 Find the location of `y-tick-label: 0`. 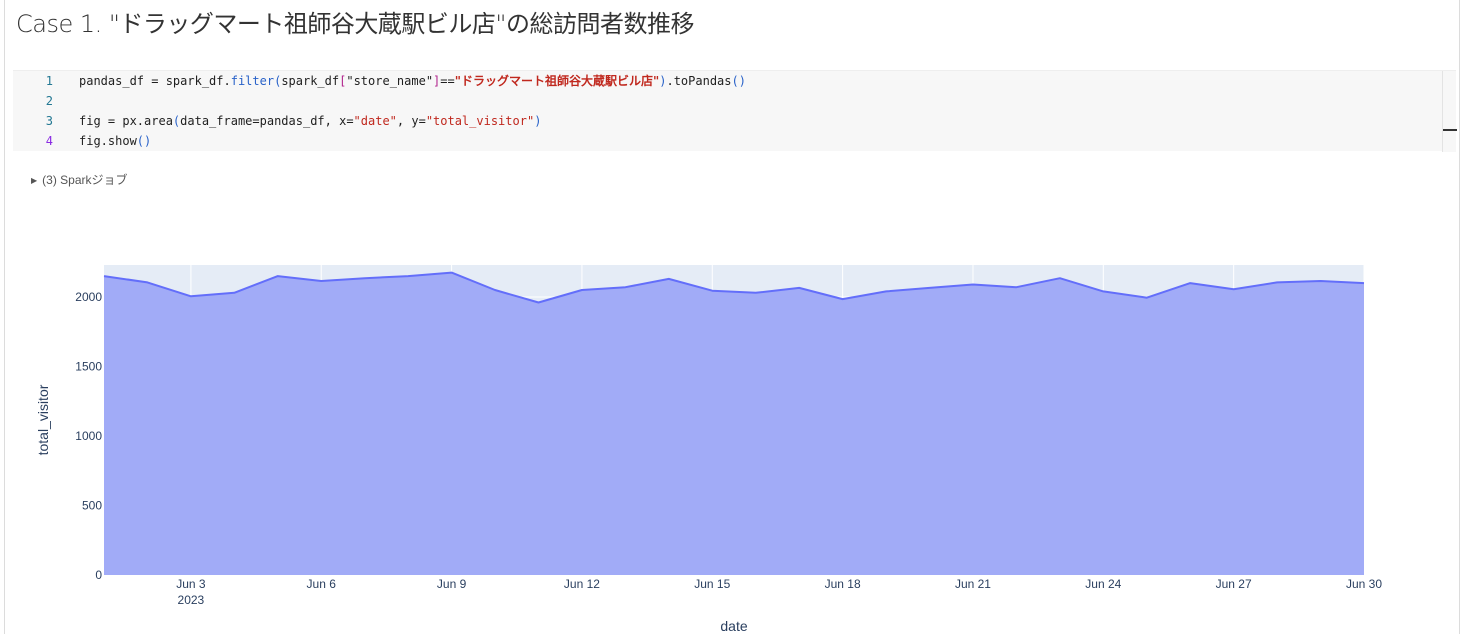

y-tick-label: 0 is located at coordinates (98, 575).